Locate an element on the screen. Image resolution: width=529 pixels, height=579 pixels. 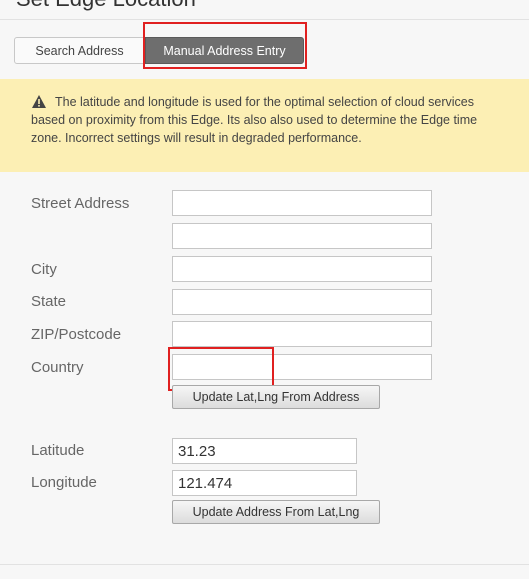
latitude-input is located at coordinates (264, 451).